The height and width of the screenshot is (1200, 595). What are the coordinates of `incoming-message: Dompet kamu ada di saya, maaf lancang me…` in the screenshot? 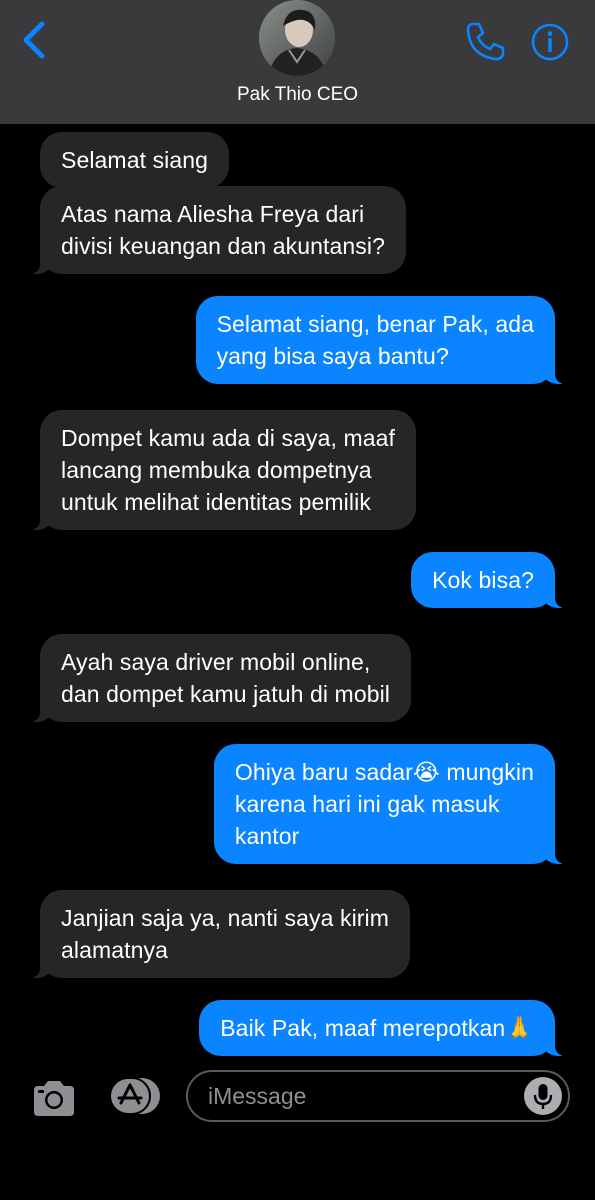 It's located at (221, 470).